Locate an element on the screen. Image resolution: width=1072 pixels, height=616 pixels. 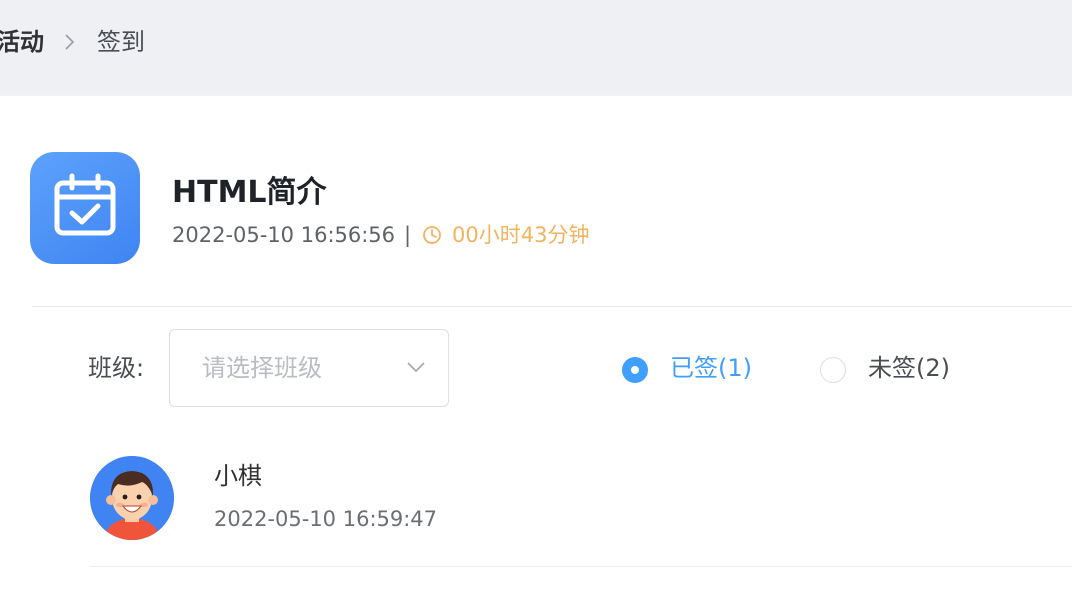
radio-signed-indicator is located at coordinates (635, 370).